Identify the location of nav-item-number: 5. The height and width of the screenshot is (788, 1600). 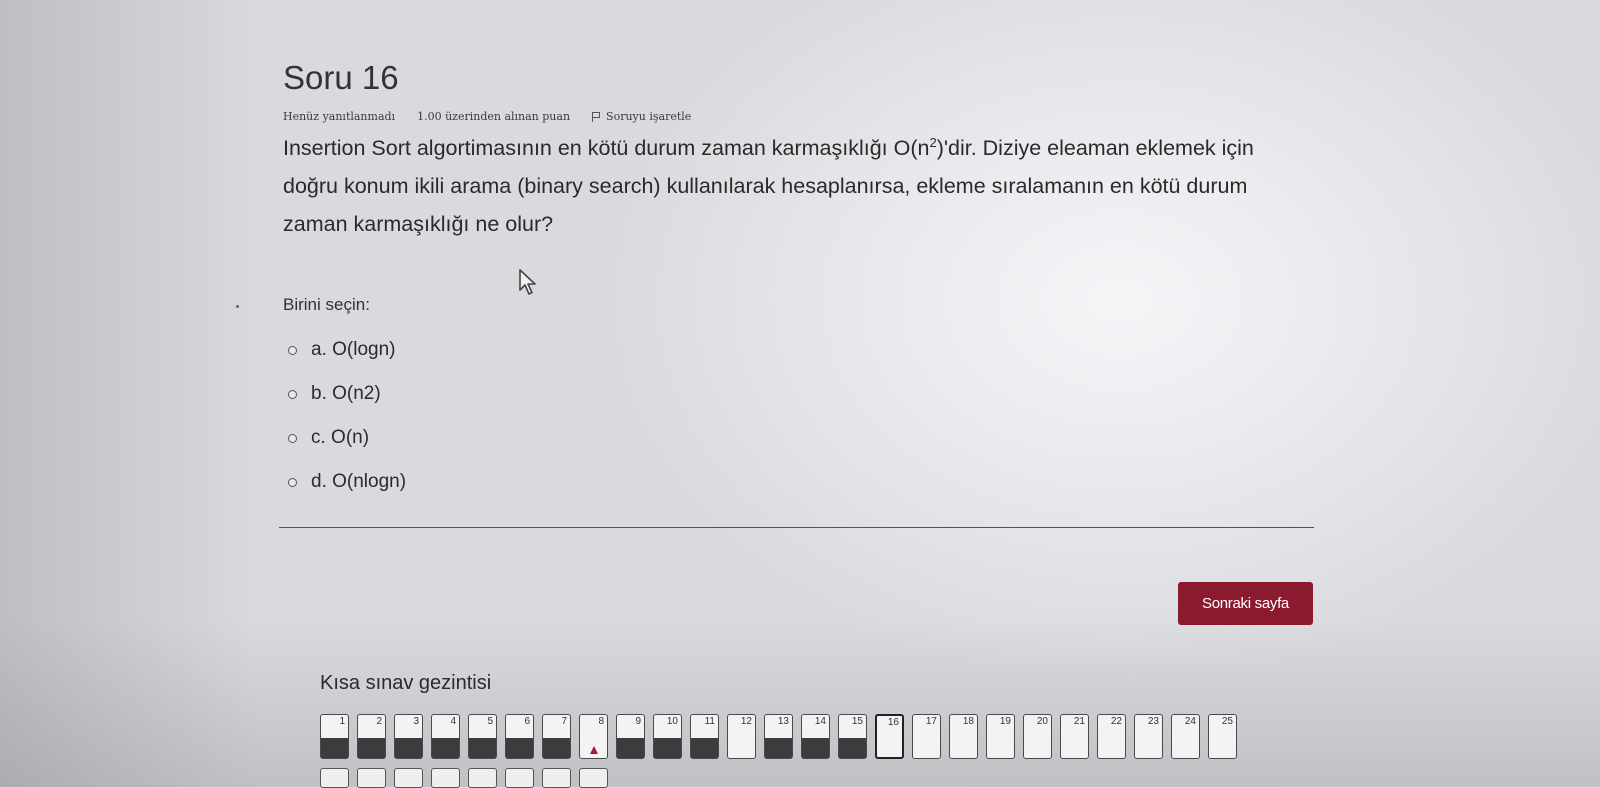
(490, 721).